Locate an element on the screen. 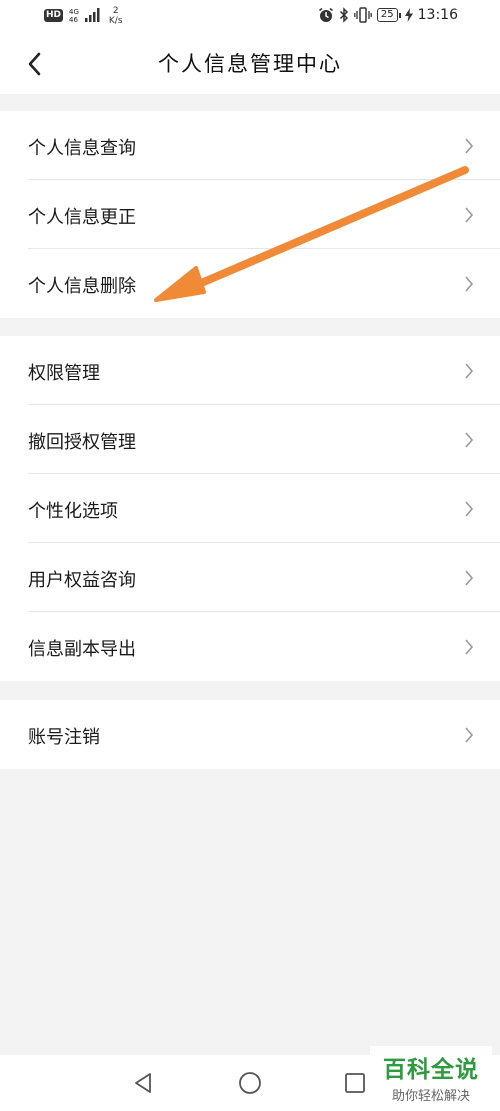  status-left: HD 4G 46 2 K/s is located at coordinates (83, 16).